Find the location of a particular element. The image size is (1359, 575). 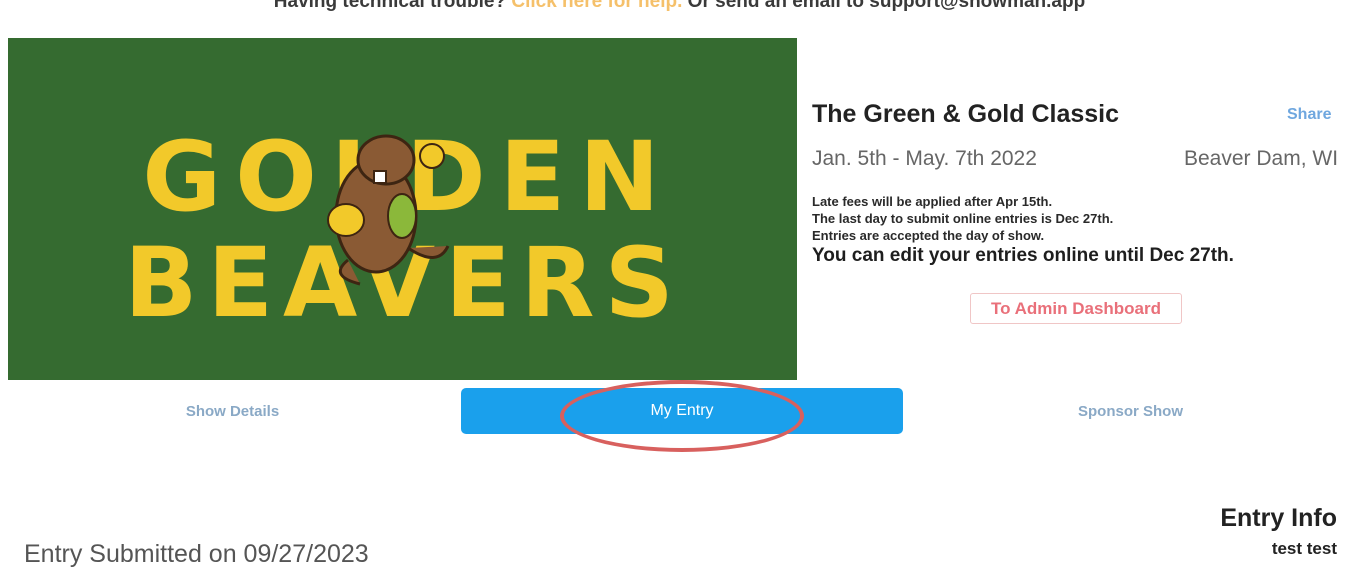

entry-info-title: Entry Info is located at coordinates (1278, 518).